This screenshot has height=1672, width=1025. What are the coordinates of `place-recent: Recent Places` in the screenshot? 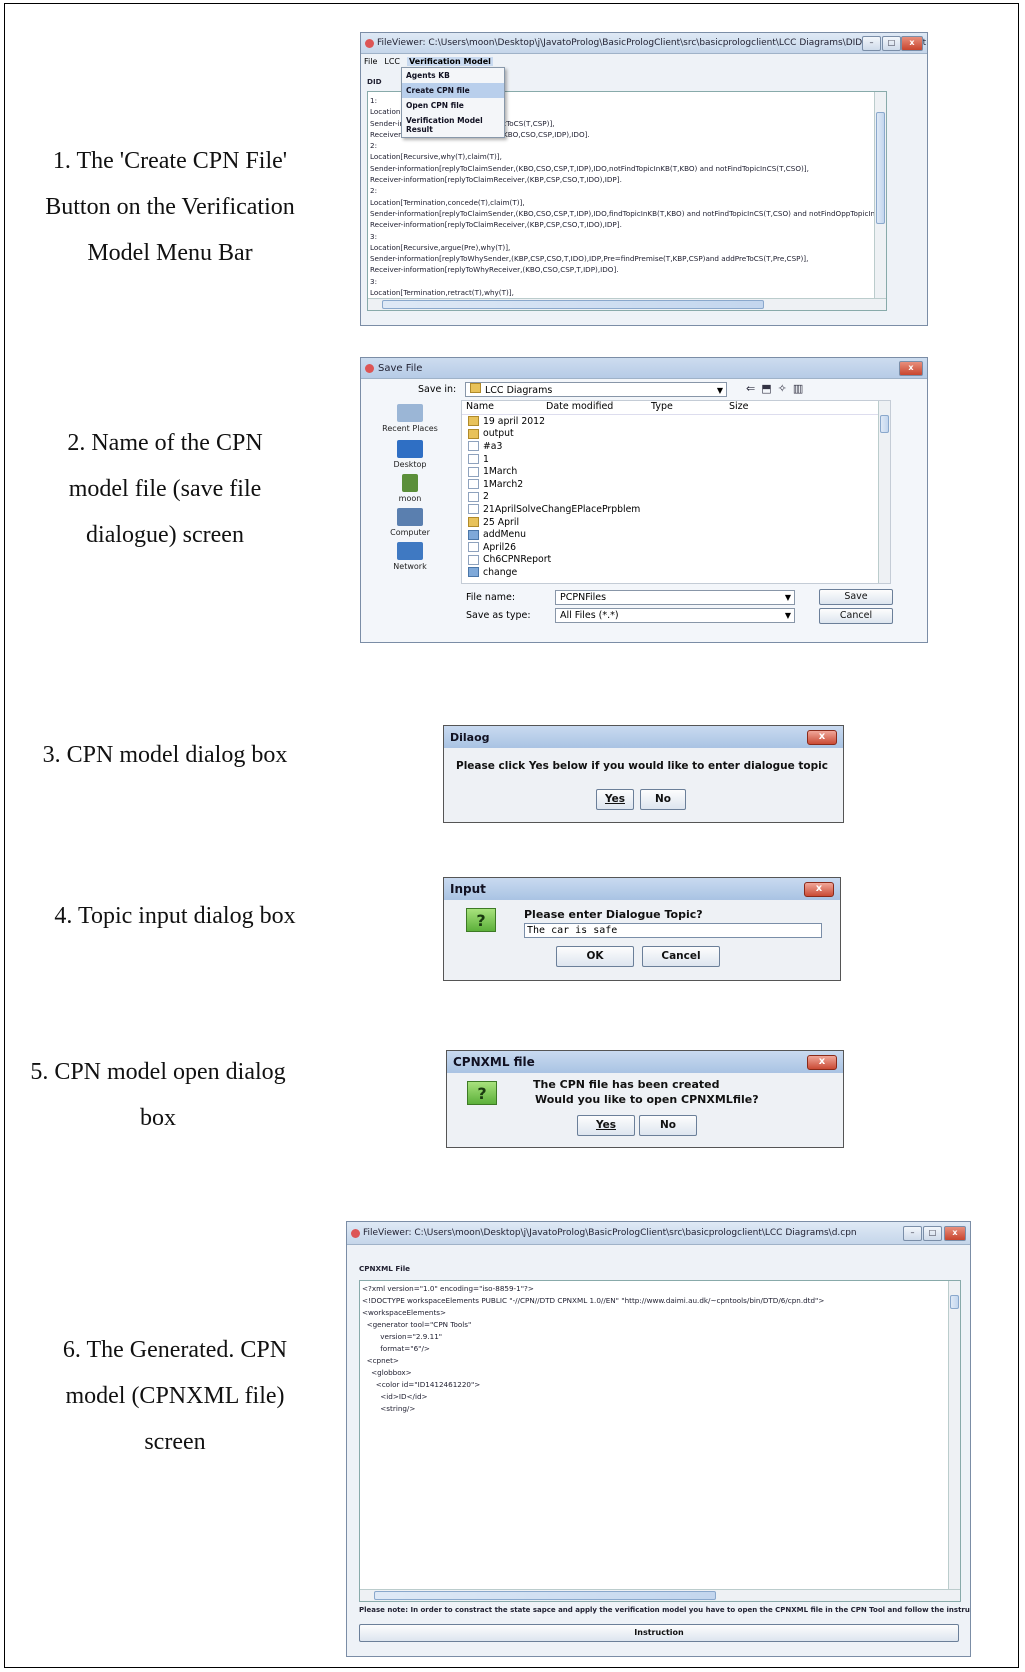 It's located at (410, 418).